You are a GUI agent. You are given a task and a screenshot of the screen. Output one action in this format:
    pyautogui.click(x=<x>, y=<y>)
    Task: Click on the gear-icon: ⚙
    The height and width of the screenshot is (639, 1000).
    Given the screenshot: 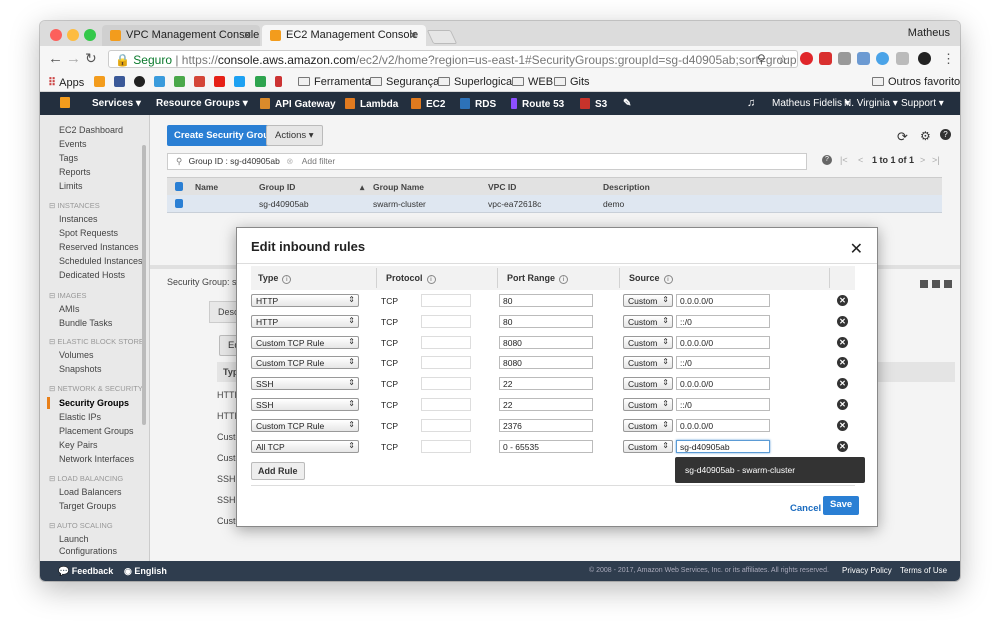 What is the action you would take?
    pyautogui.click(x=925, y=136)
    